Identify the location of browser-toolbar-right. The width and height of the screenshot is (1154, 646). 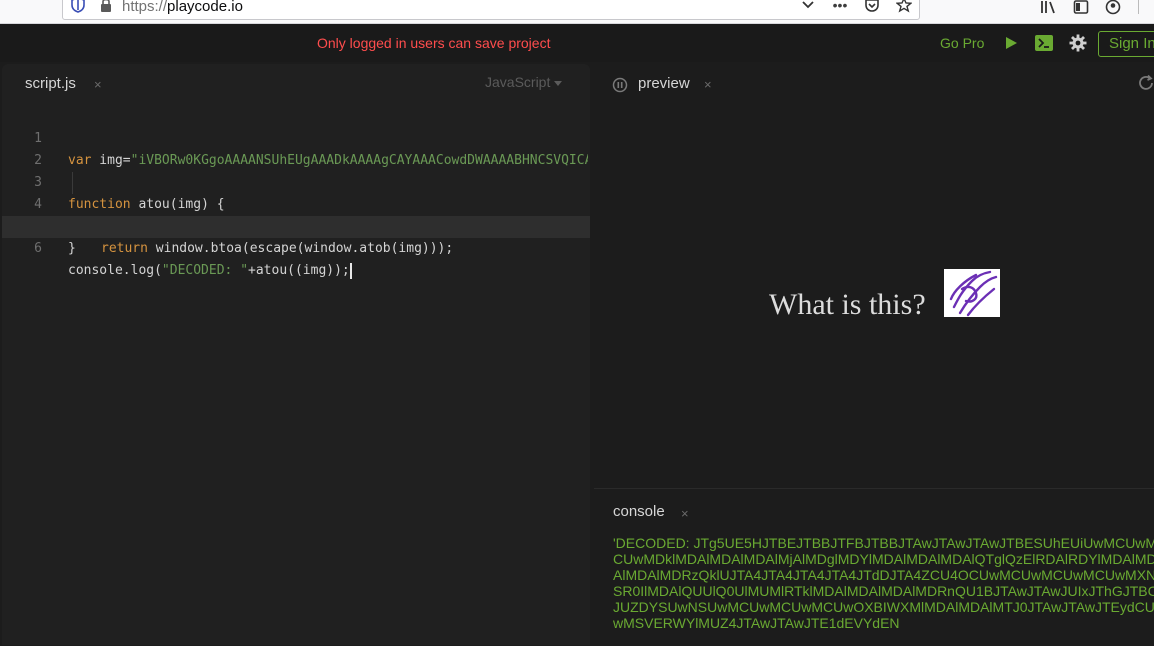
(1081, 8).